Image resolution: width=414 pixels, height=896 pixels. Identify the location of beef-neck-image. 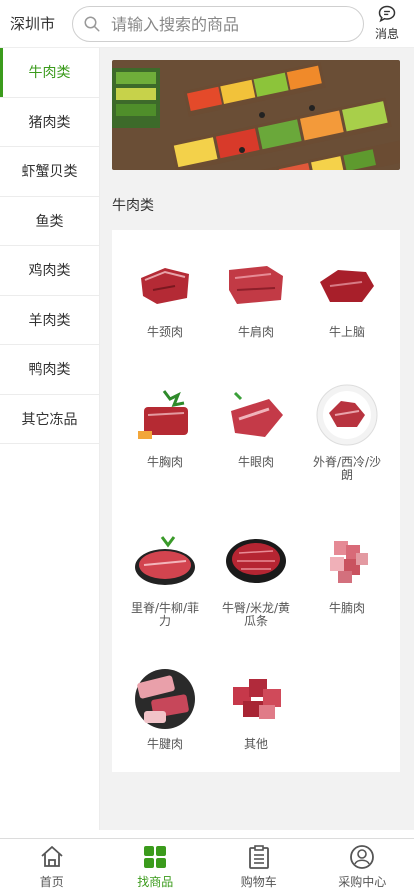
(165, 285).